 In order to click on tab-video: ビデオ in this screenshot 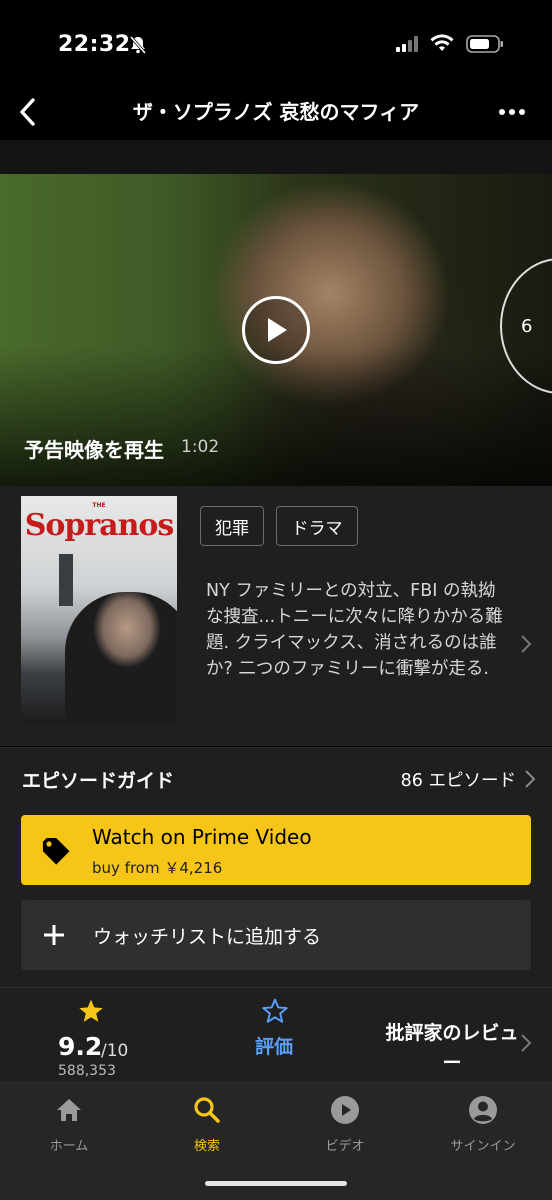, I will do `click(345, 1123)`.